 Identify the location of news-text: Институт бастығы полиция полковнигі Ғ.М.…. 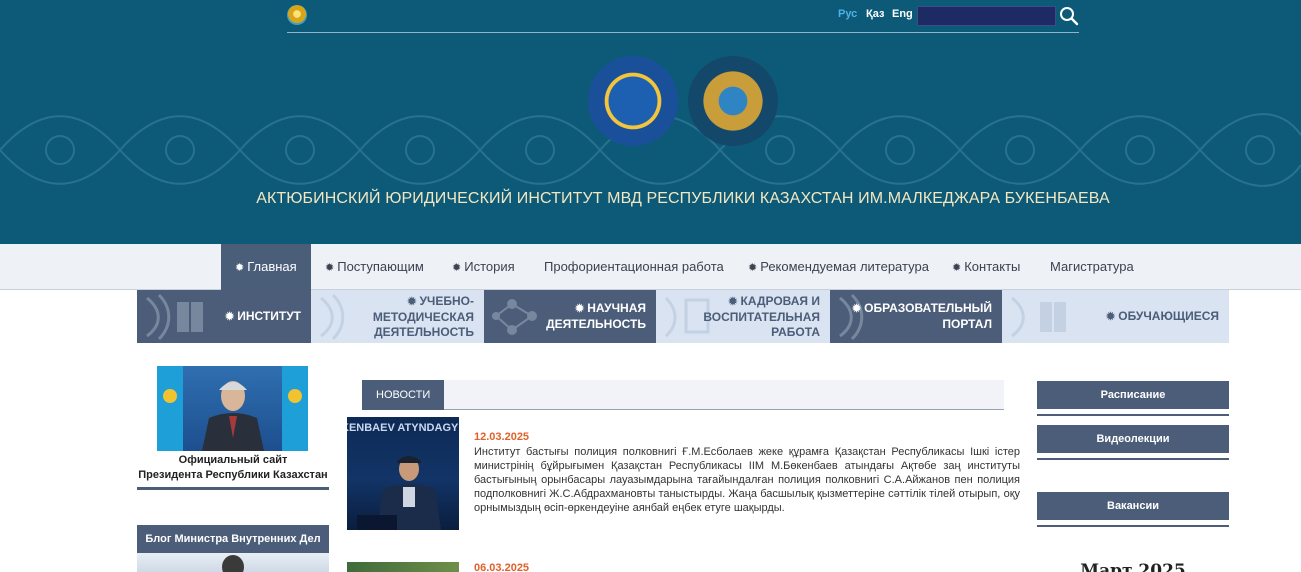
(747, 480).